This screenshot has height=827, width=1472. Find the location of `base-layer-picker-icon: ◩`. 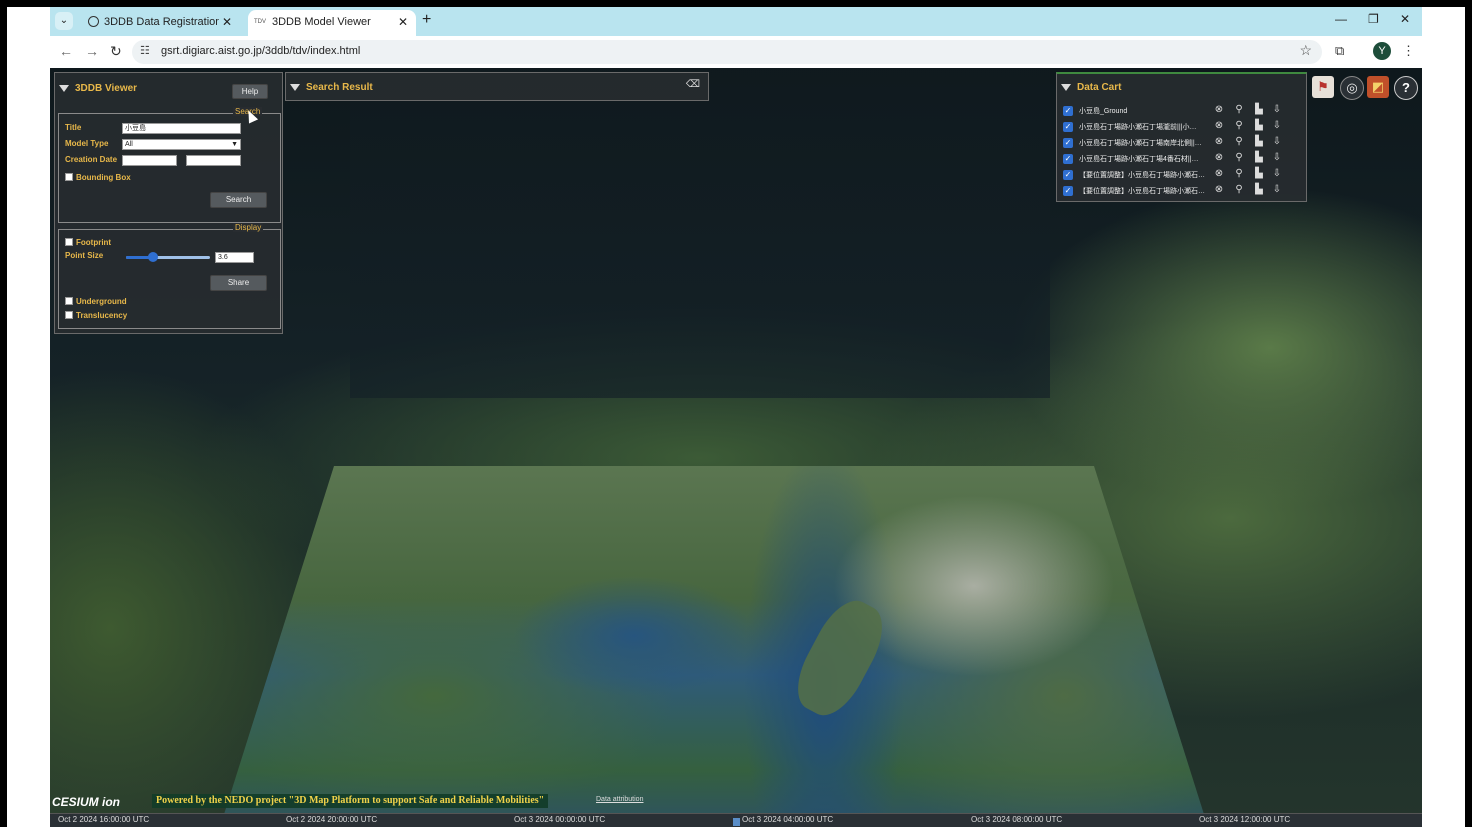

base-layer-picker-icon: ◩ is located at coordinates (1378, 87).